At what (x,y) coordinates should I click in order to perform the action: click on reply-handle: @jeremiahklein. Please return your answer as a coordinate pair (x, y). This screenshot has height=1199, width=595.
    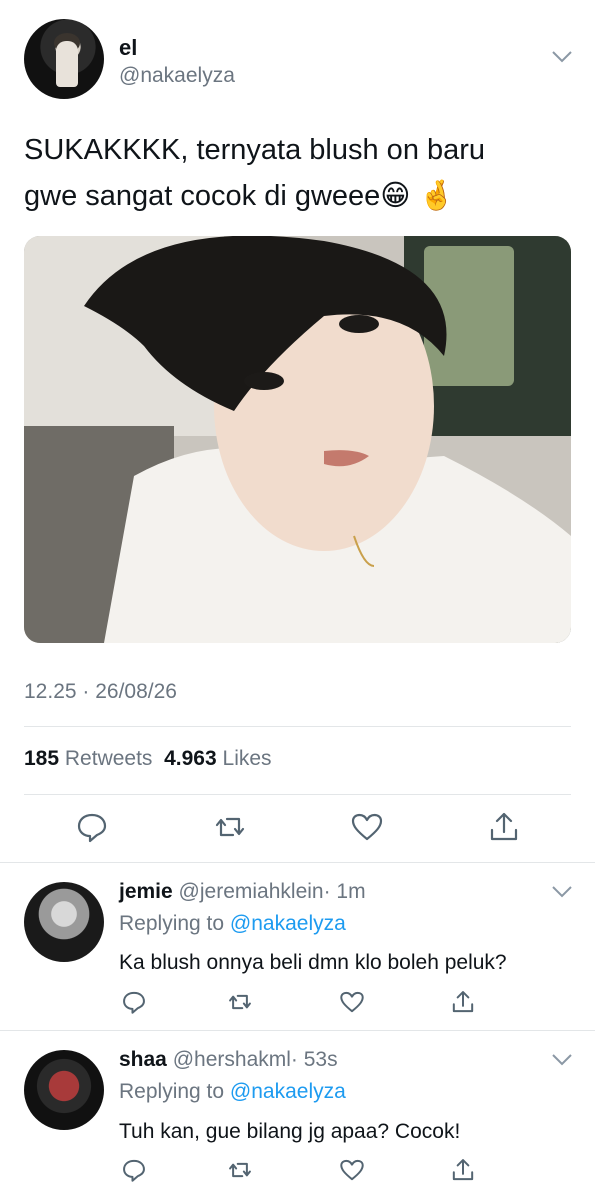
    Looking at the image, I should click on (251, 891).